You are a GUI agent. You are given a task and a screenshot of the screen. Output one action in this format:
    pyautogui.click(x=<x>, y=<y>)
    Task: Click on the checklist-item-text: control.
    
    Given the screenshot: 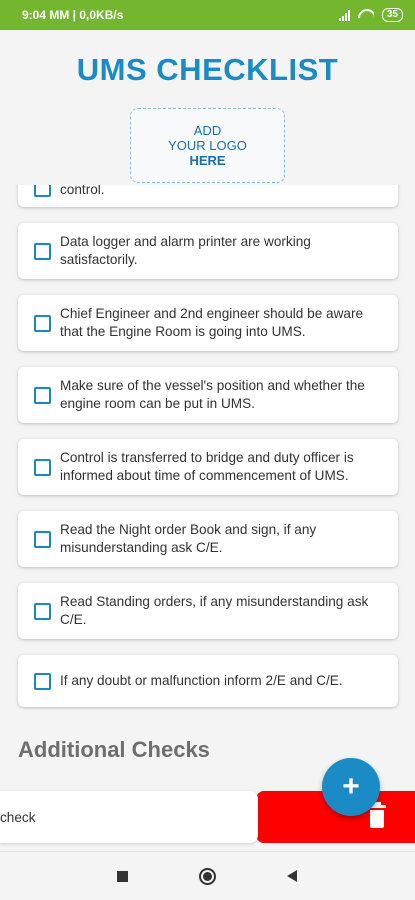 What is the action you would take?
    pyautogui.click(x=82, y=191)
    